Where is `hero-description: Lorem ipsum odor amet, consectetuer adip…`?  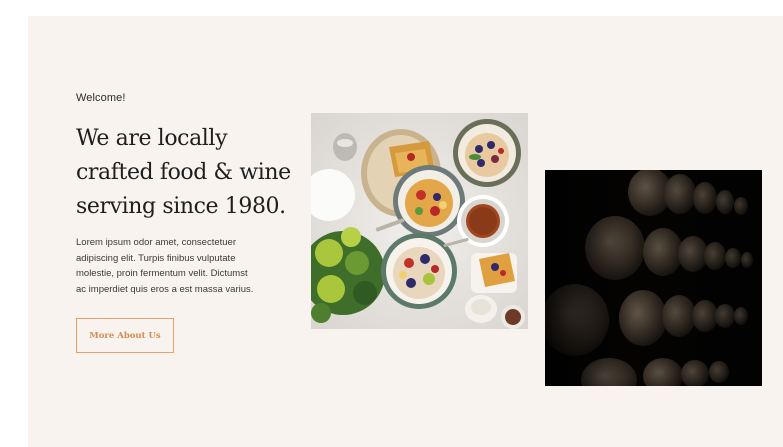
hero-description: Lorem ipsum odor amet, consectetuer adip… is located at coordinates (191, 266).